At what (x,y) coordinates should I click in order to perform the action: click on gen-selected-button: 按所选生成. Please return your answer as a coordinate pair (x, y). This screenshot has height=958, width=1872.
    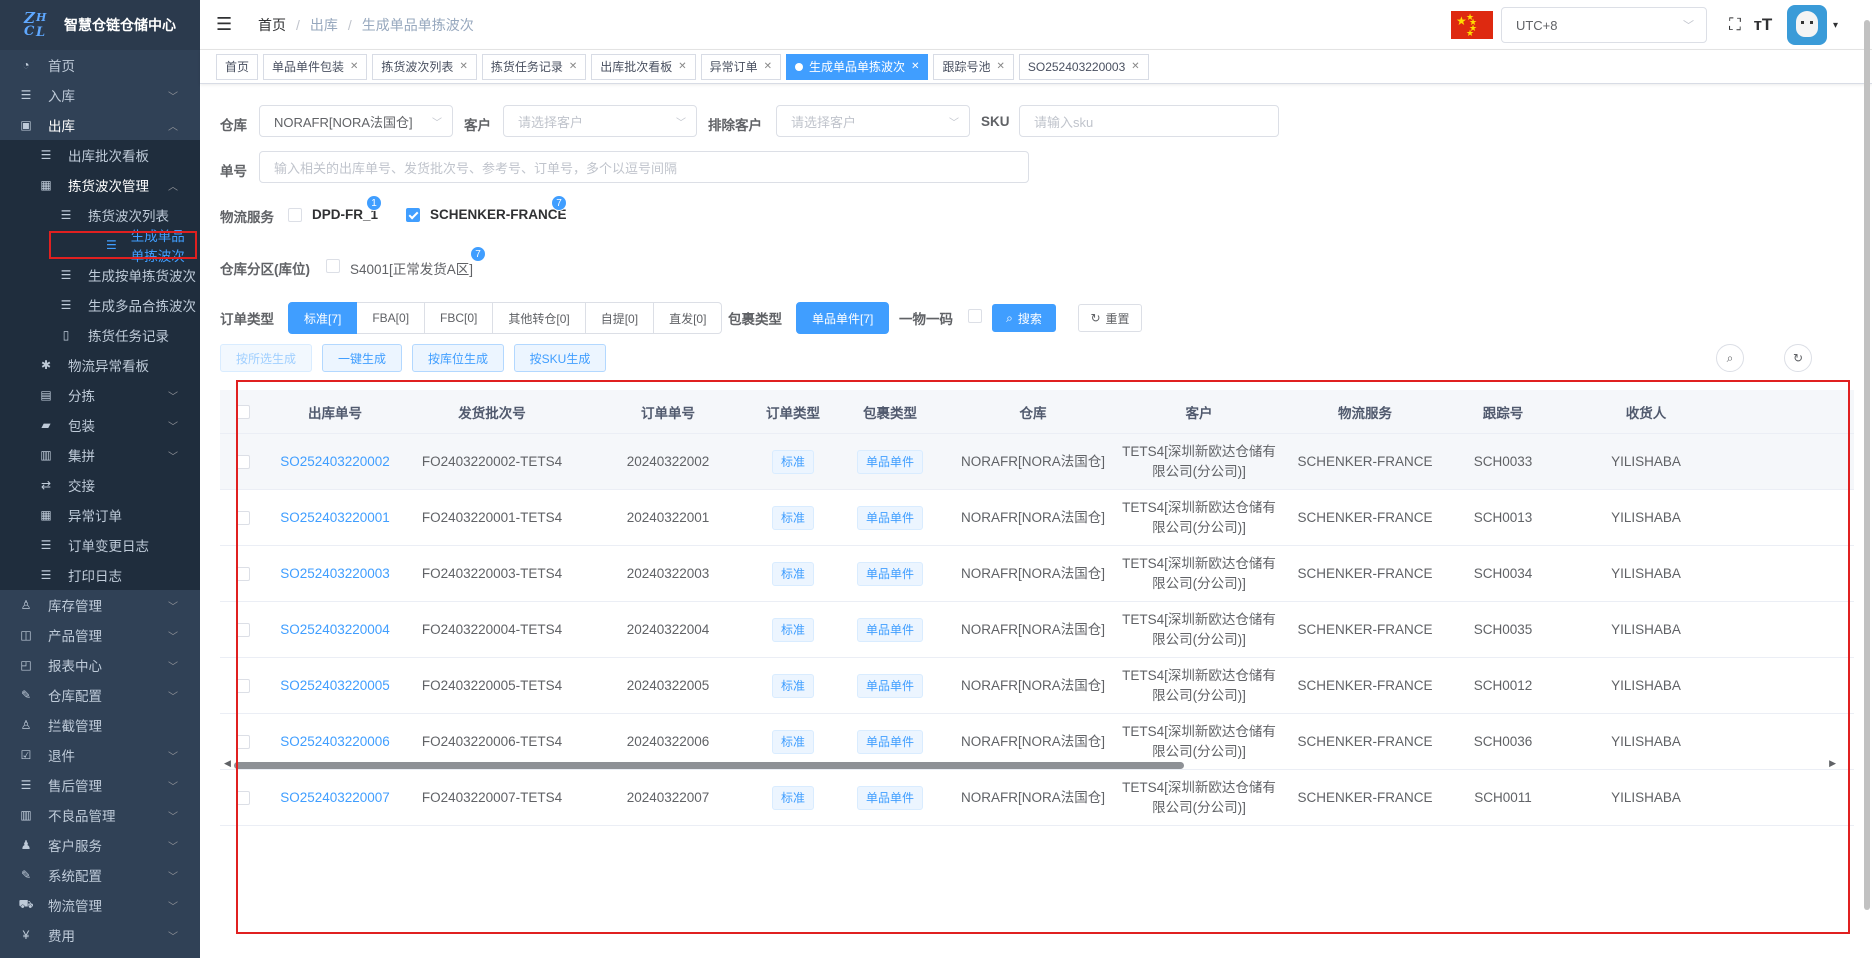
    Looking at the image, I should click on (266, 358).